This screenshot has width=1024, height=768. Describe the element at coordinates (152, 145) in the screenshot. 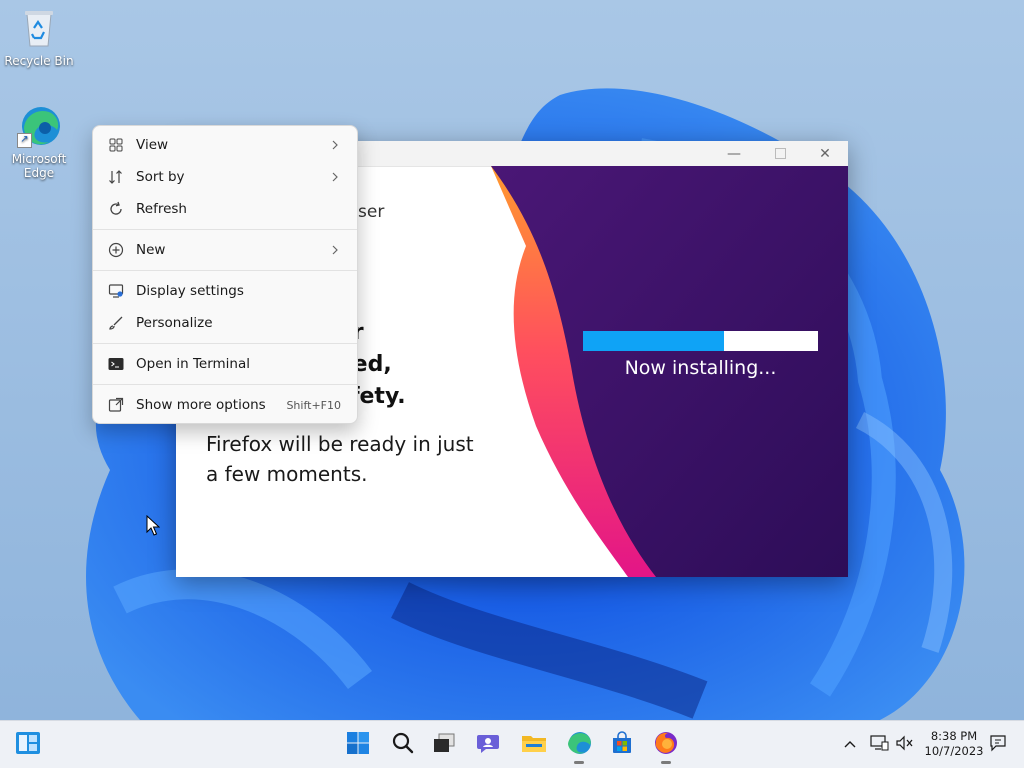

I see `menu-item-label: View` at that location.